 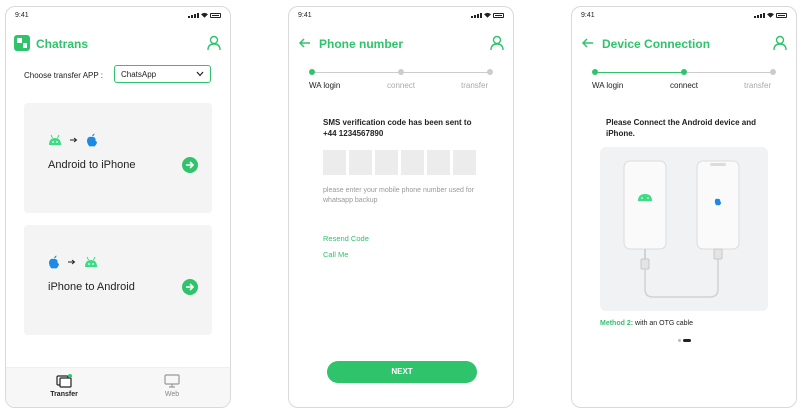 What do you see at coordinates (118, 43) in the screenshot?
I see `app-header: Chatrans` at bounding box center [118, 43].